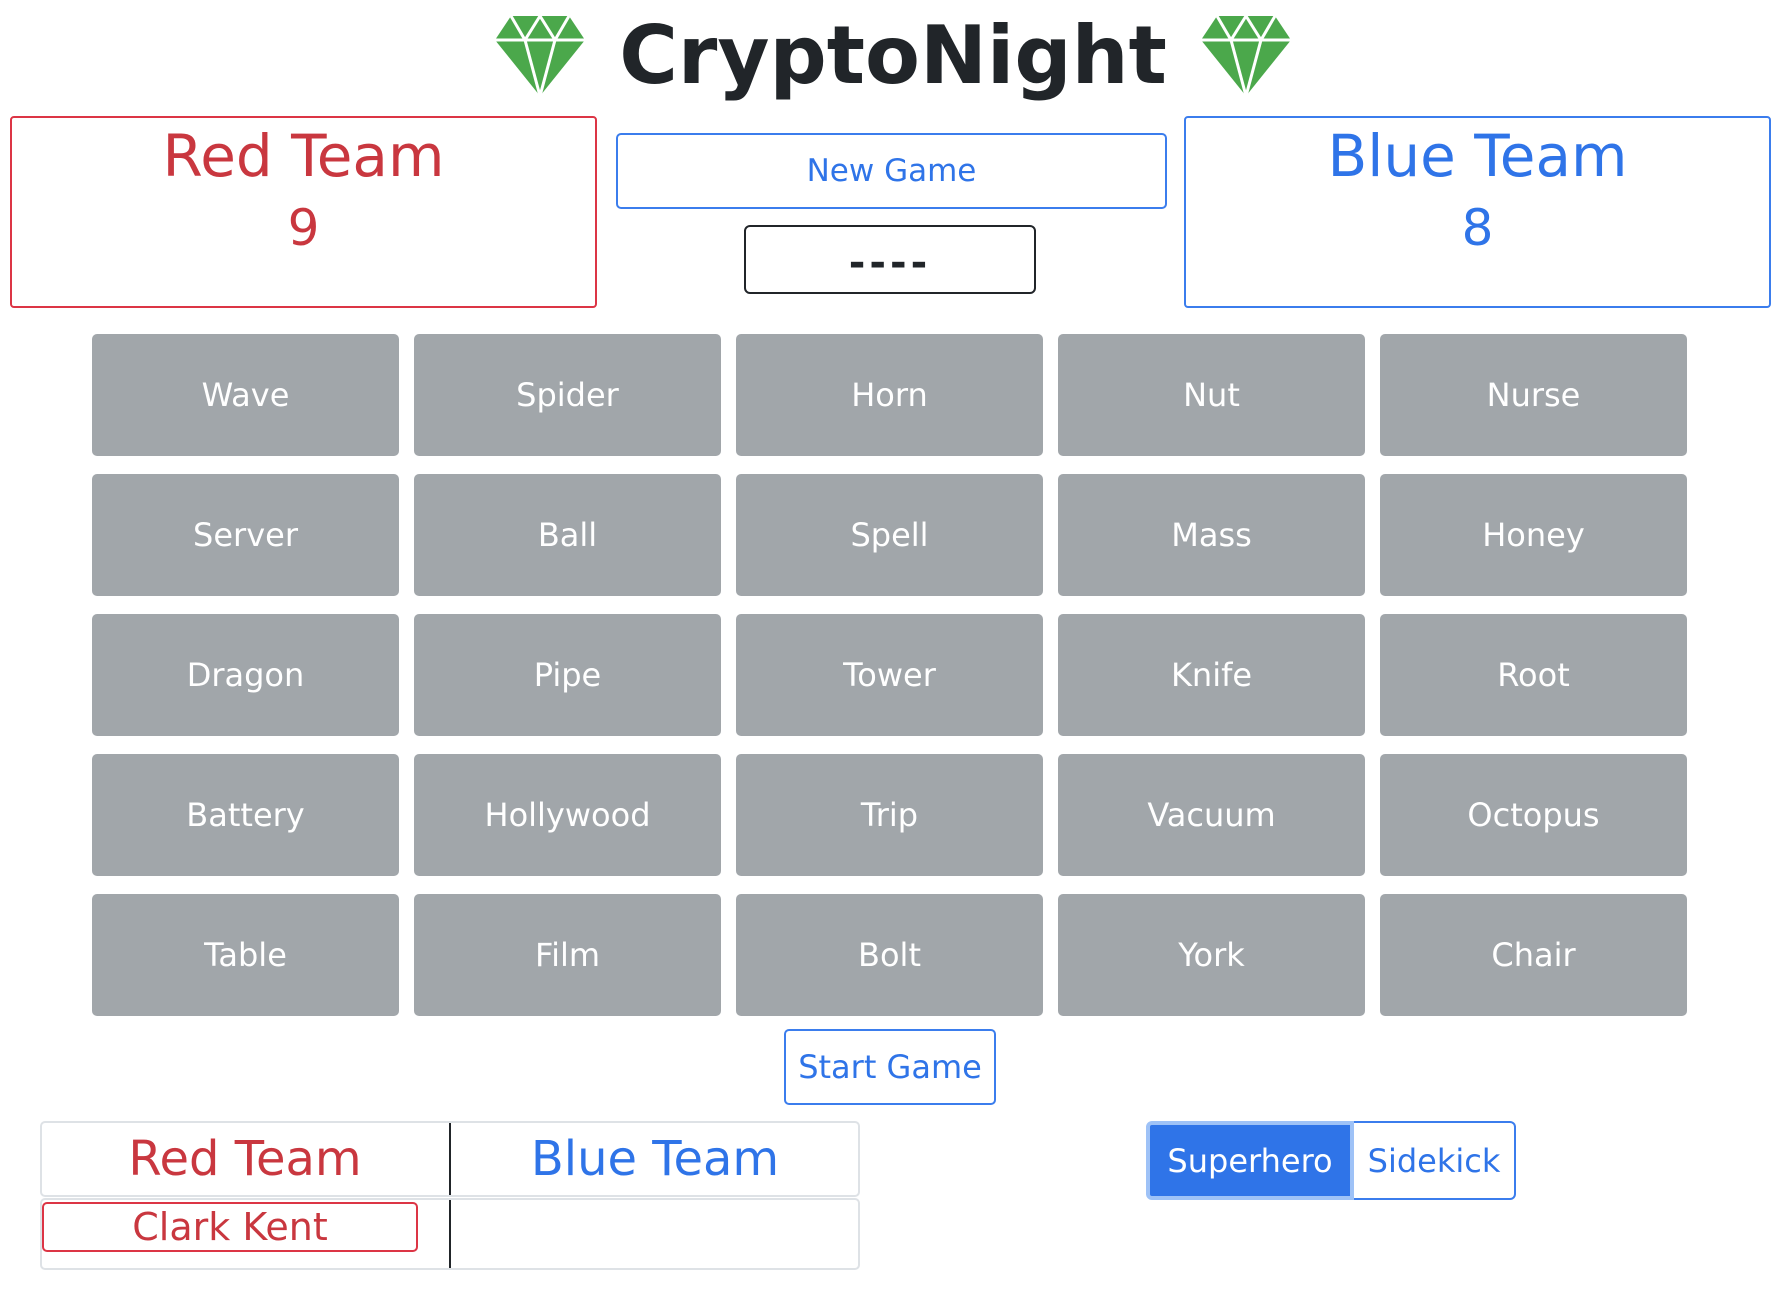  I want to click on word-card: Dragon, so click(245, 675).